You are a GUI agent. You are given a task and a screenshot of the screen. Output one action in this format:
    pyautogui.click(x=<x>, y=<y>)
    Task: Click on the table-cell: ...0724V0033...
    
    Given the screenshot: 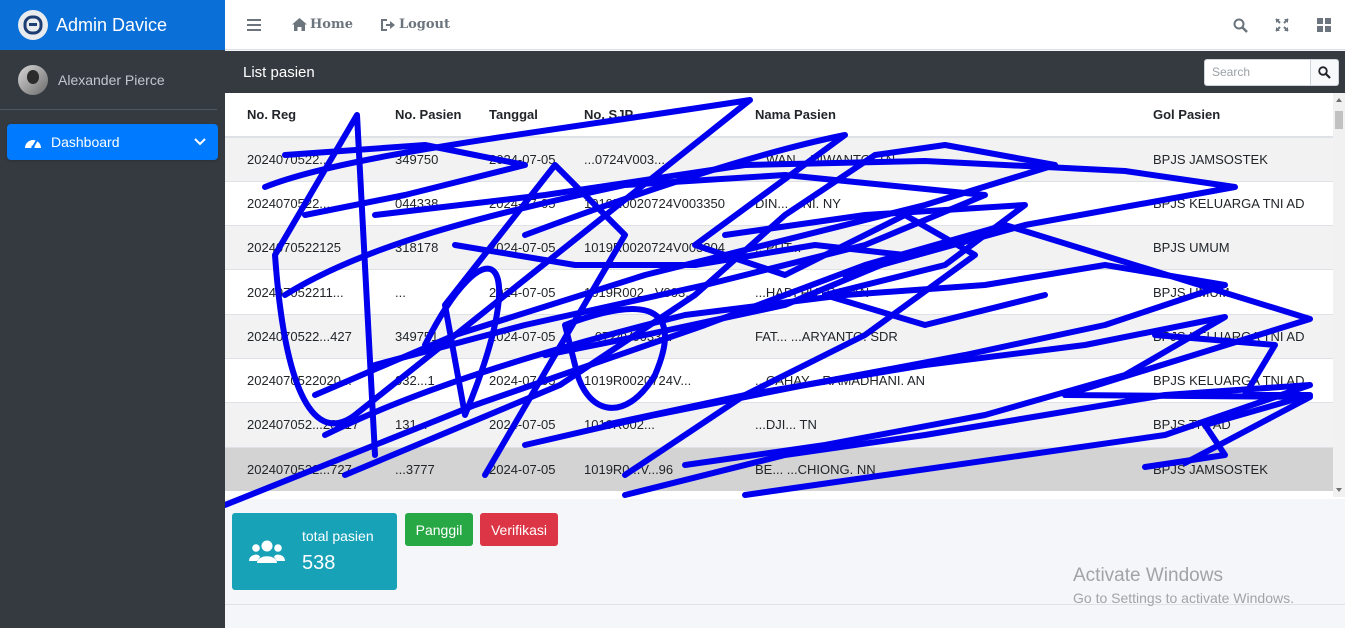 What is the action you would take?
    pyautogui.click(x=647, y=336)
    